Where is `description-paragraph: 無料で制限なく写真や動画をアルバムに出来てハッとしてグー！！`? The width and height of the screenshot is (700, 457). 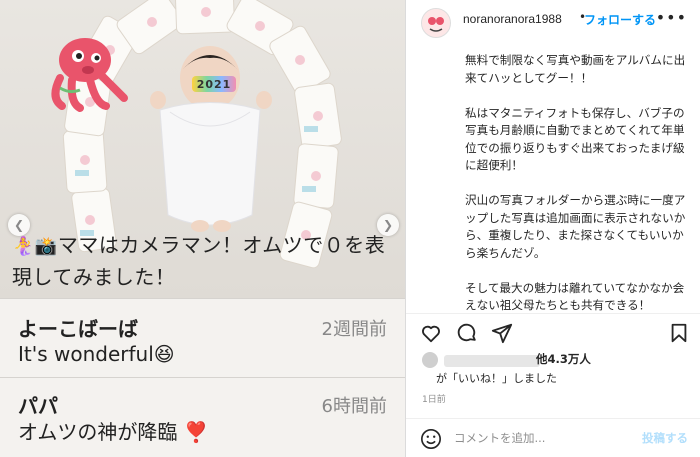 description-paragraph: 無料で制限なく写真や動画をアルバムに出来てハッとしてグー！！ is located at coordinates (575, 69).